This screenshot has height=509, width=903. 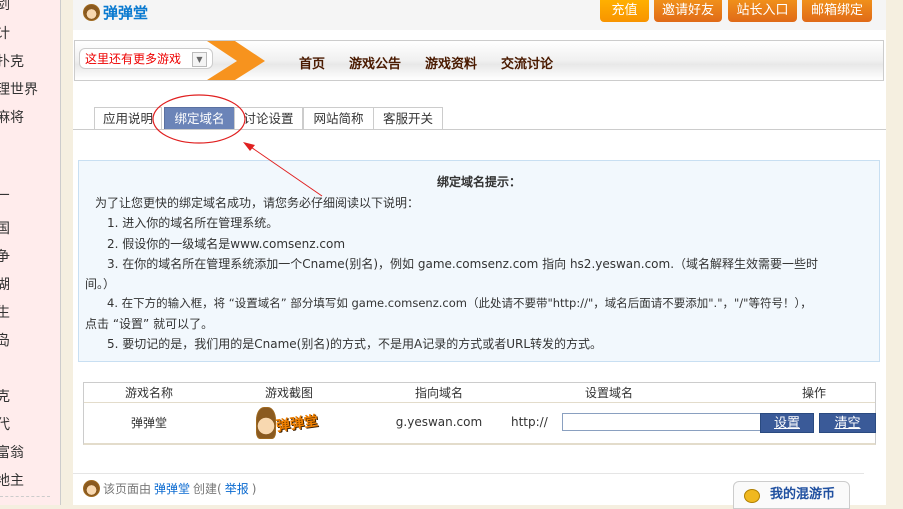 What do you see at coordinates (133, 59) in the screenshot?
I see `game-select-value: 这里还有更多游戏` at bounding box center [133, 59].